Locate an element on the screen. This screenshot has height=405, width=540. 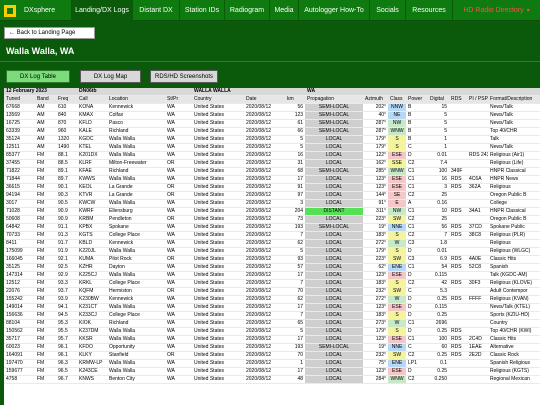
table-cell-st-pr: OR is located at coordinates (178, 219).